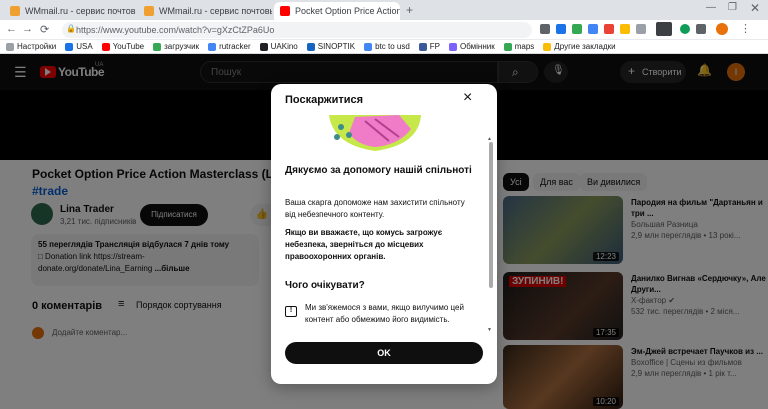 This screenshot has width=768, height=409. I want to click on google-icon, so click(368, 46).